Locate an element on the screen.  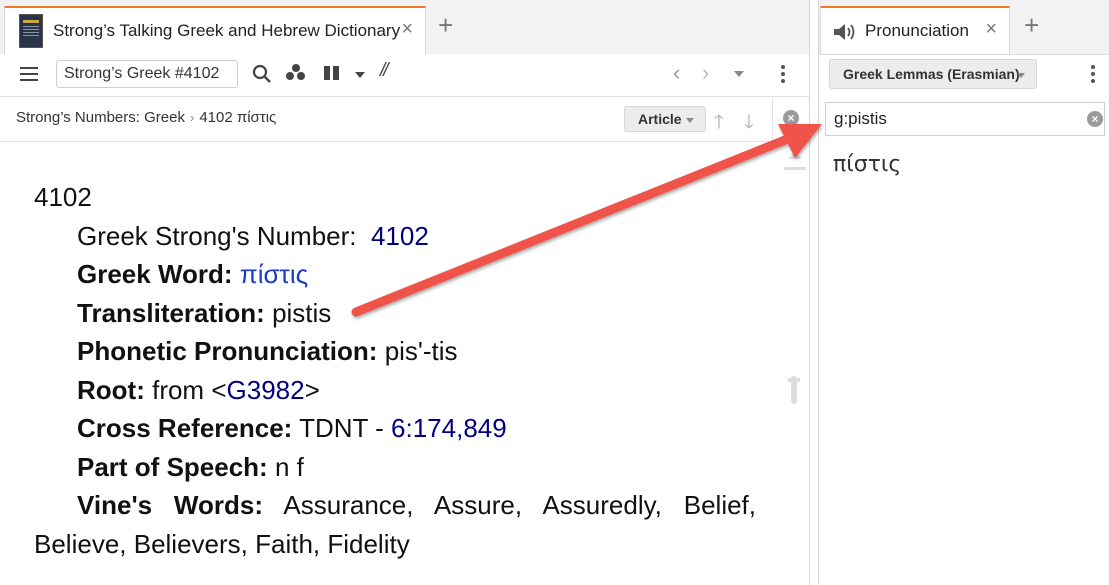
strongs-number-row: Greek Strong's Number: 4102 is located at coordinates (404, 236).